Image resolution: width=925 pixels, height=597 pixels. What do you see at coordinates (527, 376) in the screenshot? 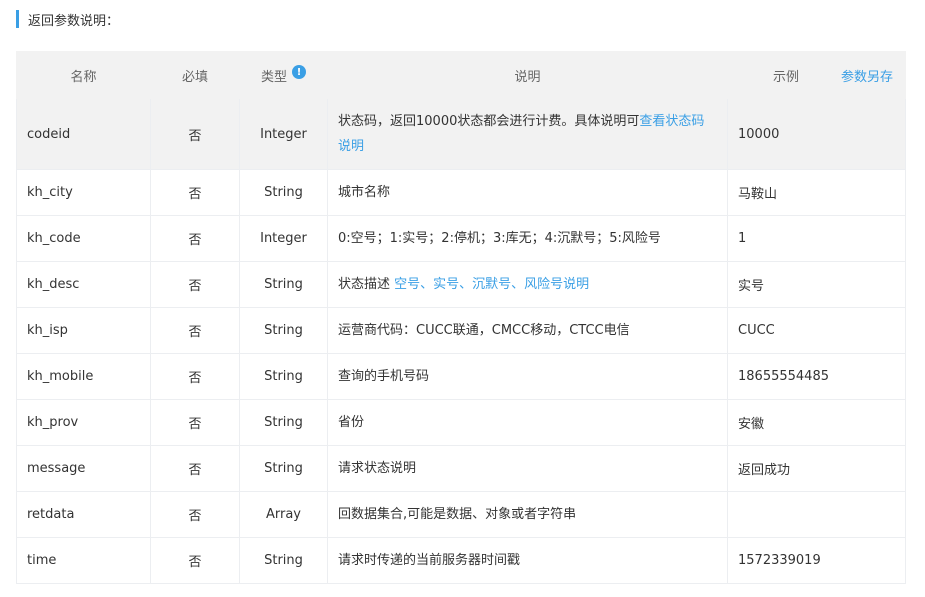
I see `param-desc: 查询的手机号码` at bounding box center [527, 376].